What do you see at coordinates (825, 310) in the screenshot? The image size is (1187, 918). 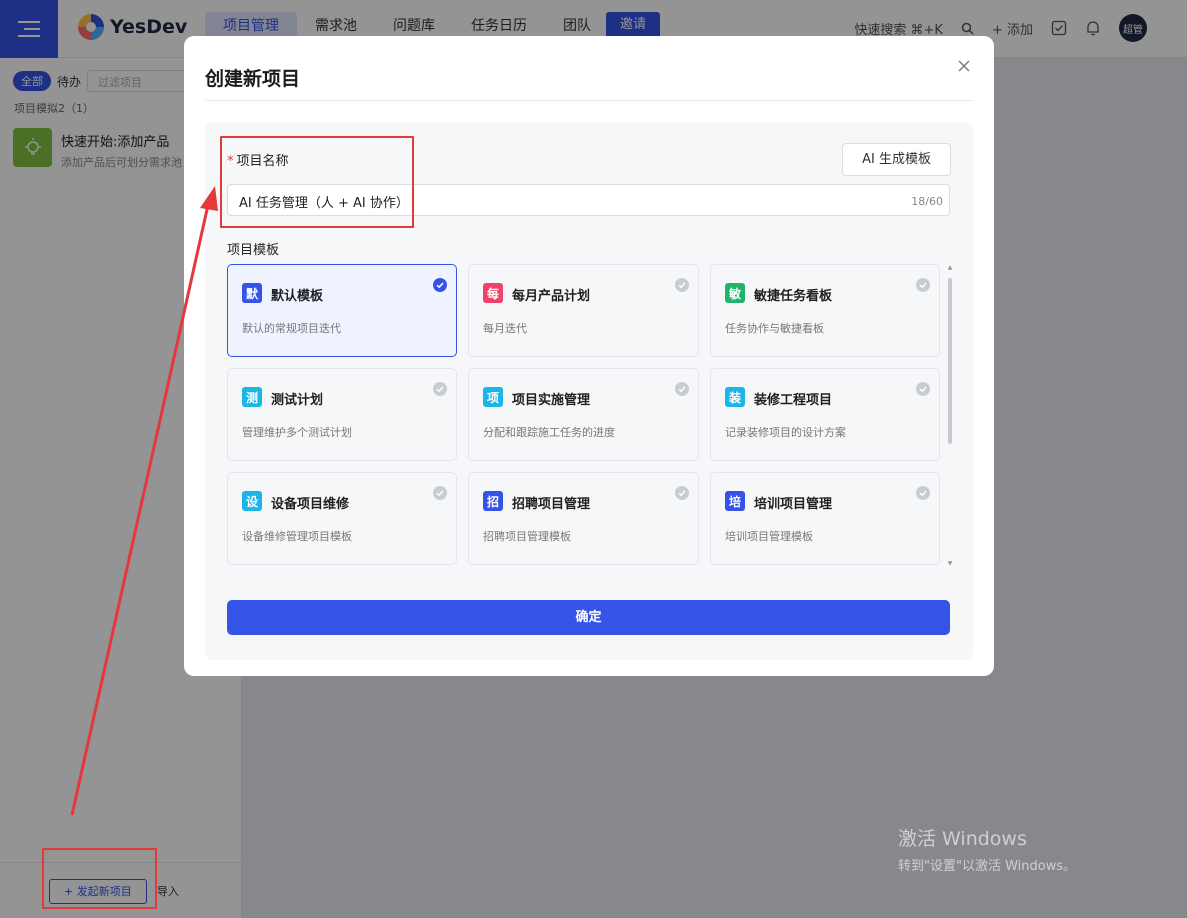 I see `template-card: 敏敏捷任务看板任务协作与敏捷看板` at bounding box center [825, 310].